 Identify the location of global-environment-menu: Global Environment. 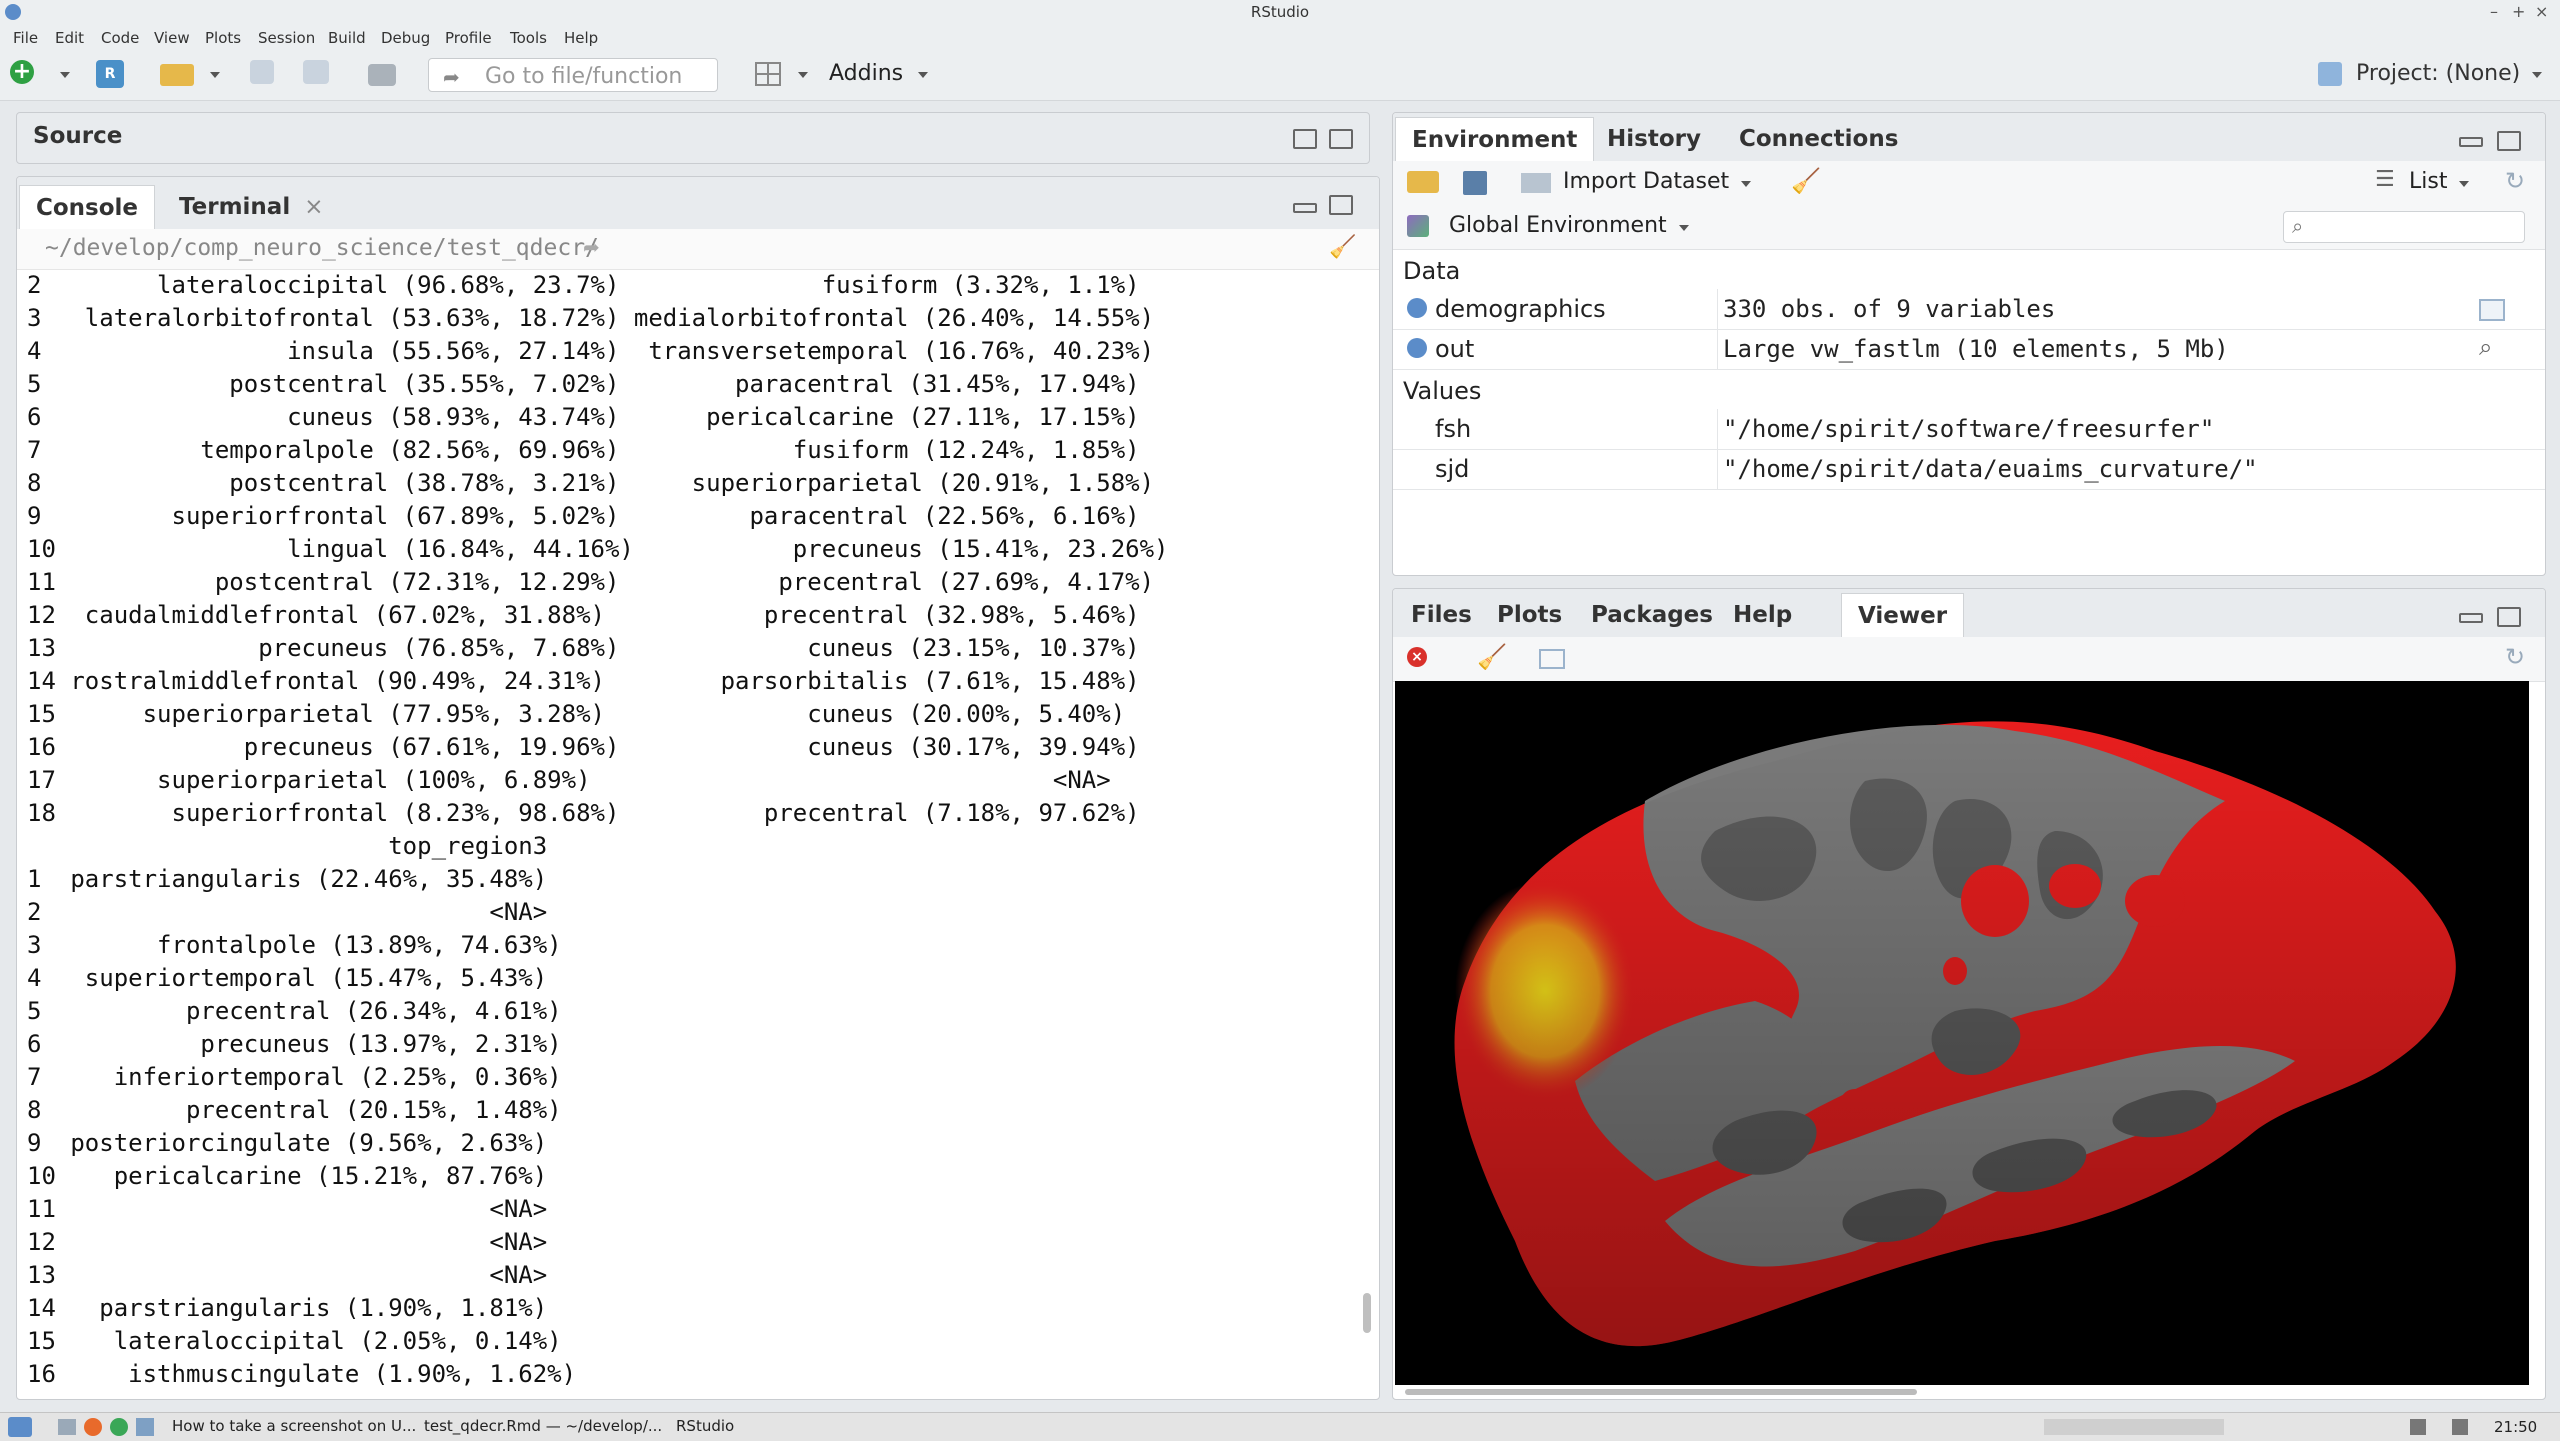
(1558, 225).